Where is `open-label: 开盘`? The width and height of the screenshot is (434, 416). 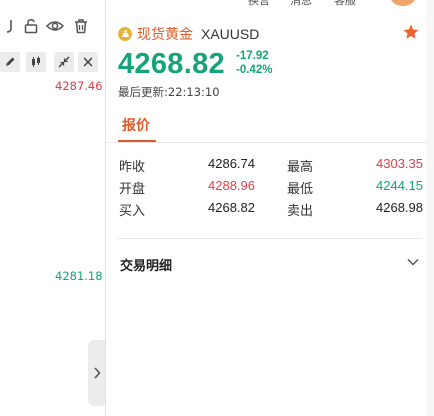 open-label: 开盘 is located at coordinates (132, 189).